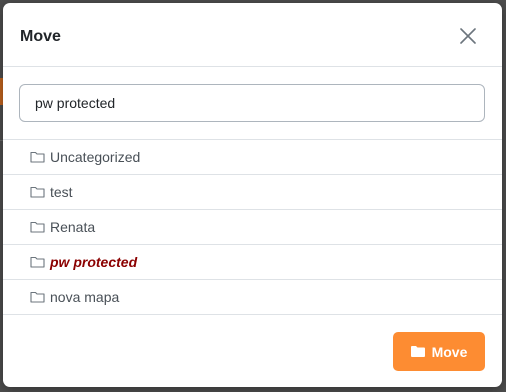 This screenshot has height=392, width=506. What do you see at coordinates (95, 156) in the screenshot?
I see `folder-label: Uncategorized` at bounding box center [95, 156].